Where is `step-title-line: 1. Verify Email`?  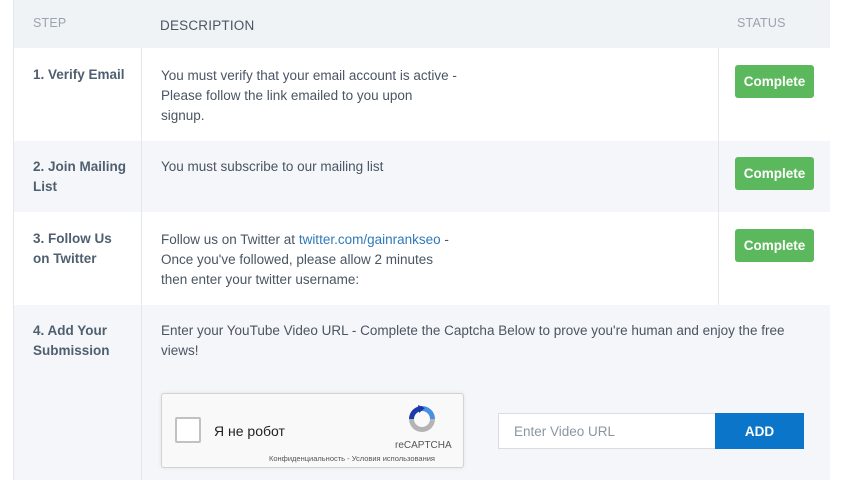 step-title-line: 1. Verify Email is located at coordinates (79, 74).